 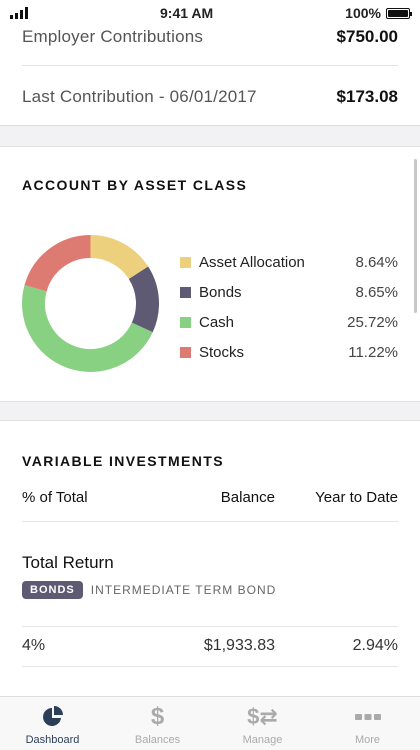 I want to click on tab-manage: $⇄ Manage, so click(x=262, y=723).